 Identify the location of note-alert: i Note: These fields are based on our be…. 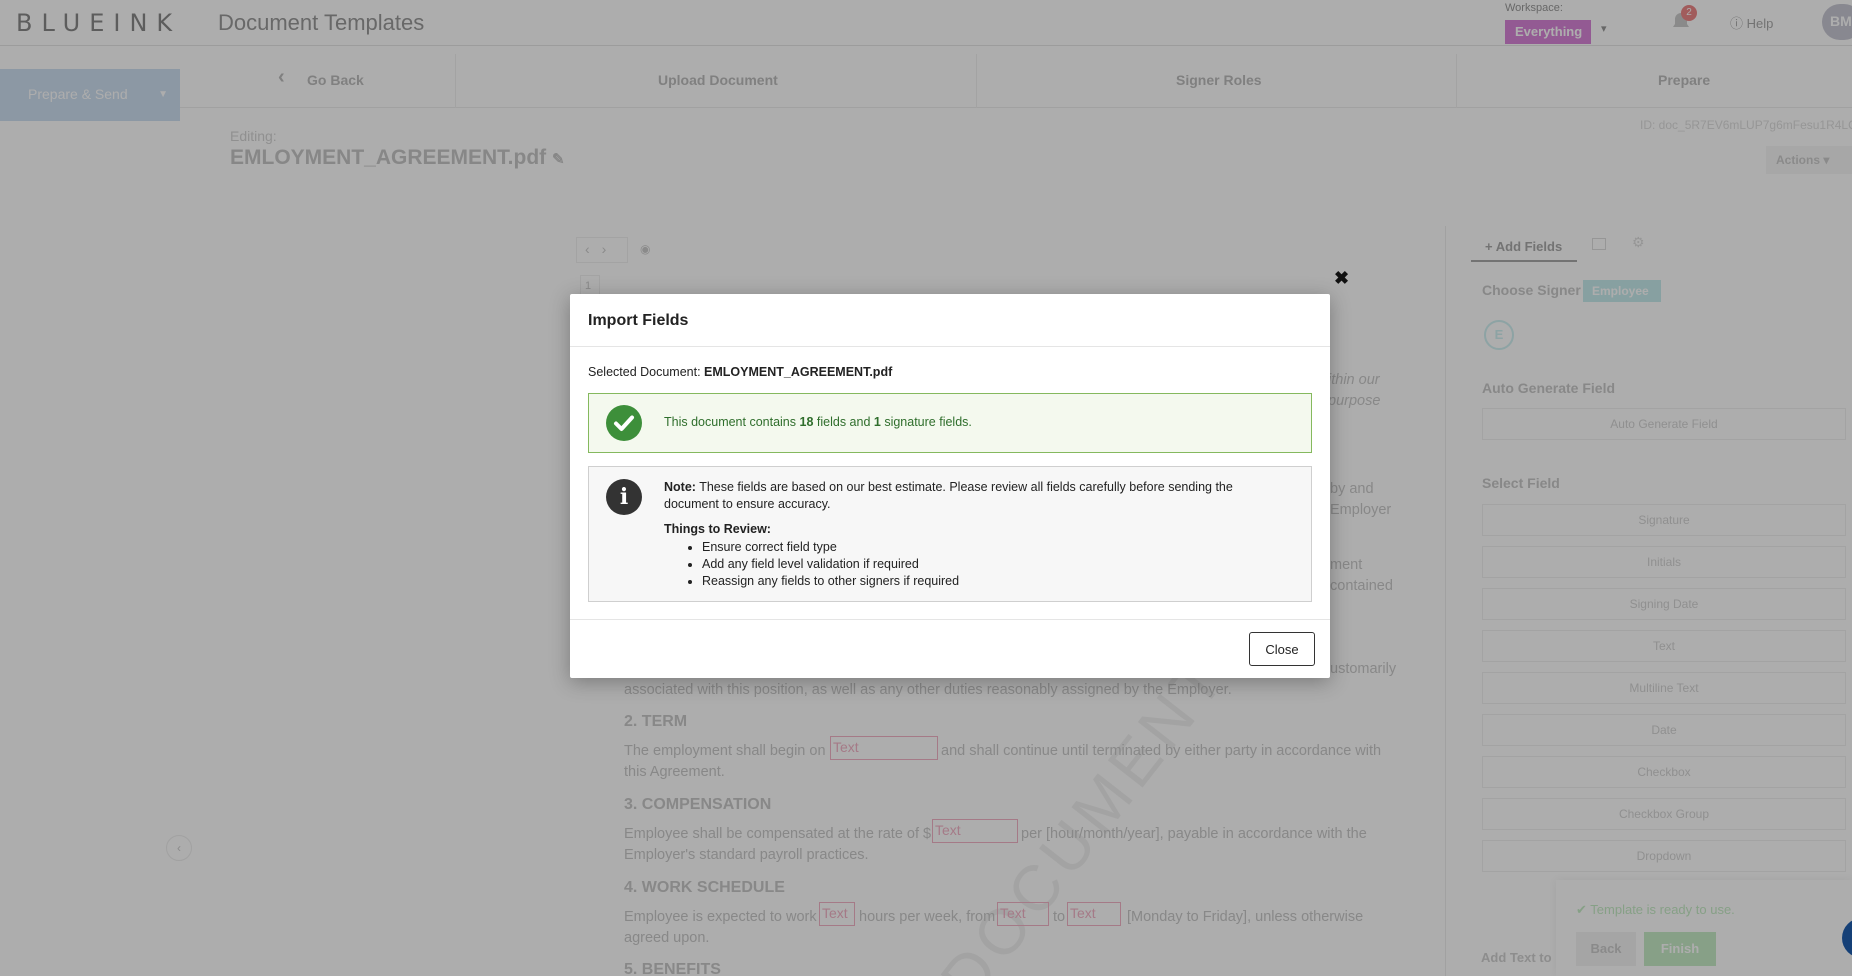
(950, 534).